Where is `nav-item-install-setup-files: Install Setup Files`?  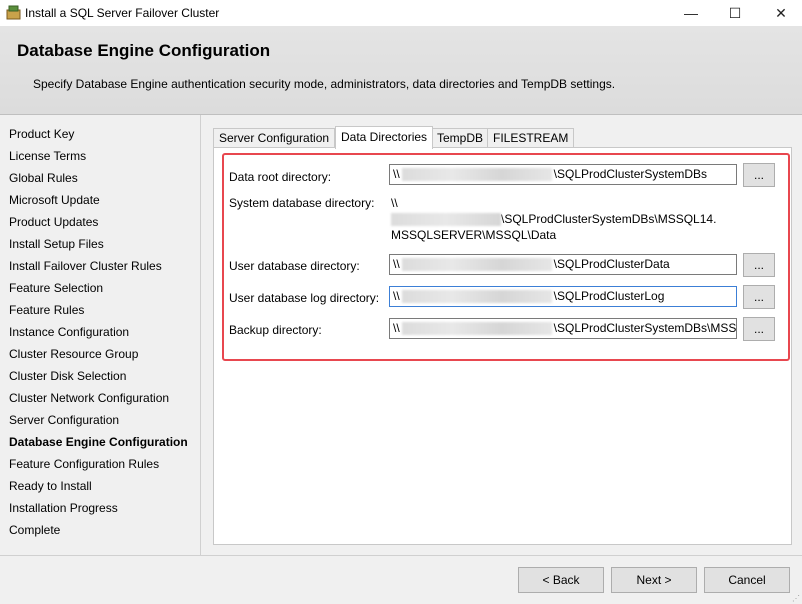 nav-item-install-setup-files: Install Setup Files is located at coordinates (56, 244).